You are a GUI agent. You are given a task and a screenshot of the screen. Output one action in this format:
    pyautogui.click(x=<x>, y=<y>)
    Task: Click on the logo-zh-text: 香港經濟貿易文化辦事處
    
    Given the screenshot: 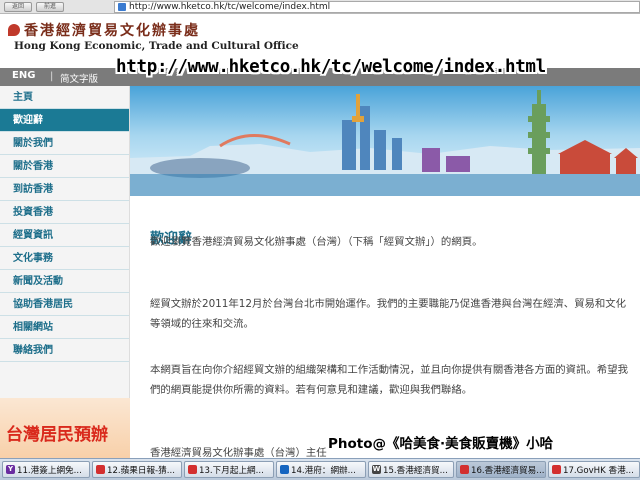 What is the action you would take?
    pyautogui.click(x=112, y=31)
    